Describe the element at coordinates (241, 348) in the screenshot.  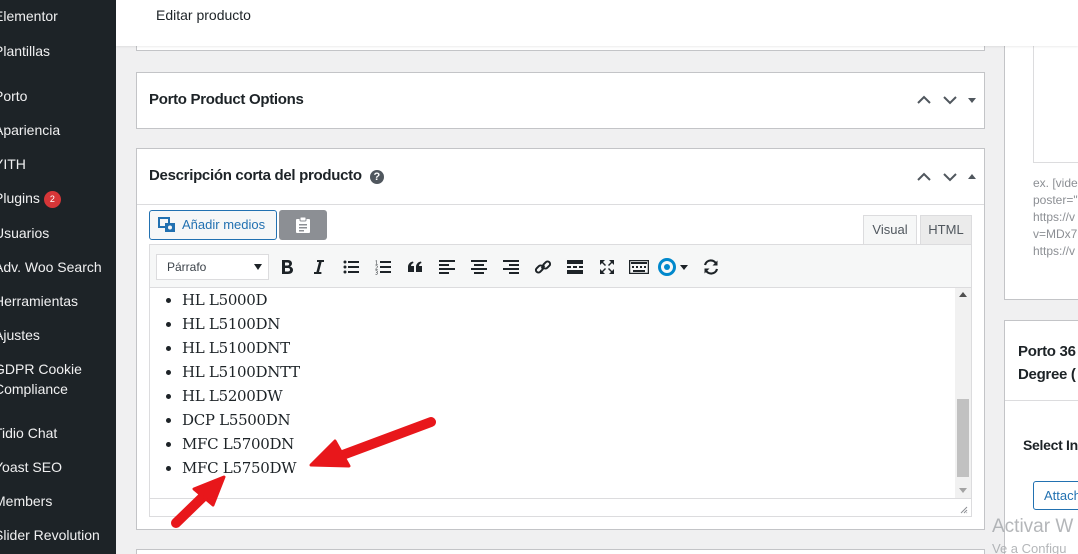
I see `list-item: HL L5100DNT` at that location.